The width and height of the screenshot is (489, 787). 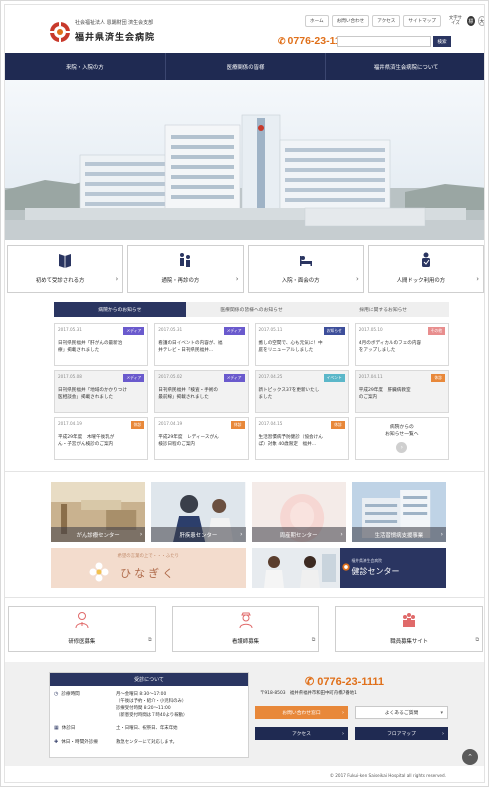 I want to click on section-divider, so click(x=244, y=597).